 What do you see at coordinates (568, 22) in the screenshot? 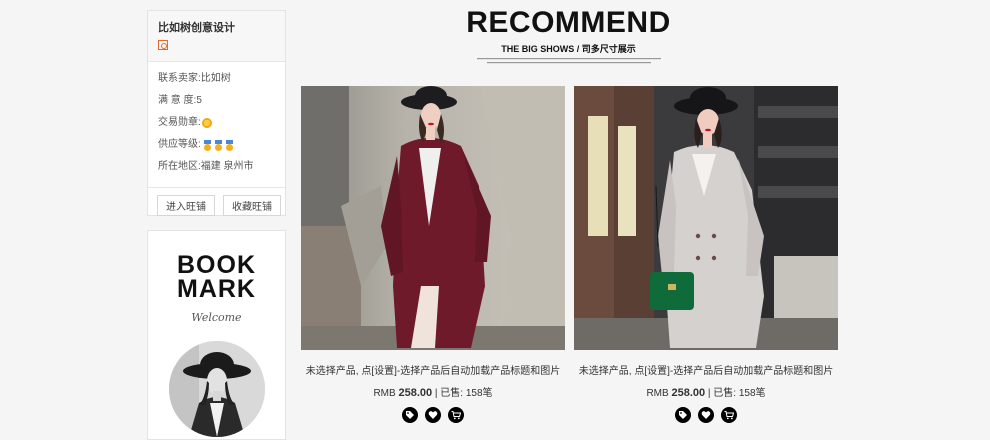
I see `section-title: RECOMMEND` at bounding box center [568, 22].